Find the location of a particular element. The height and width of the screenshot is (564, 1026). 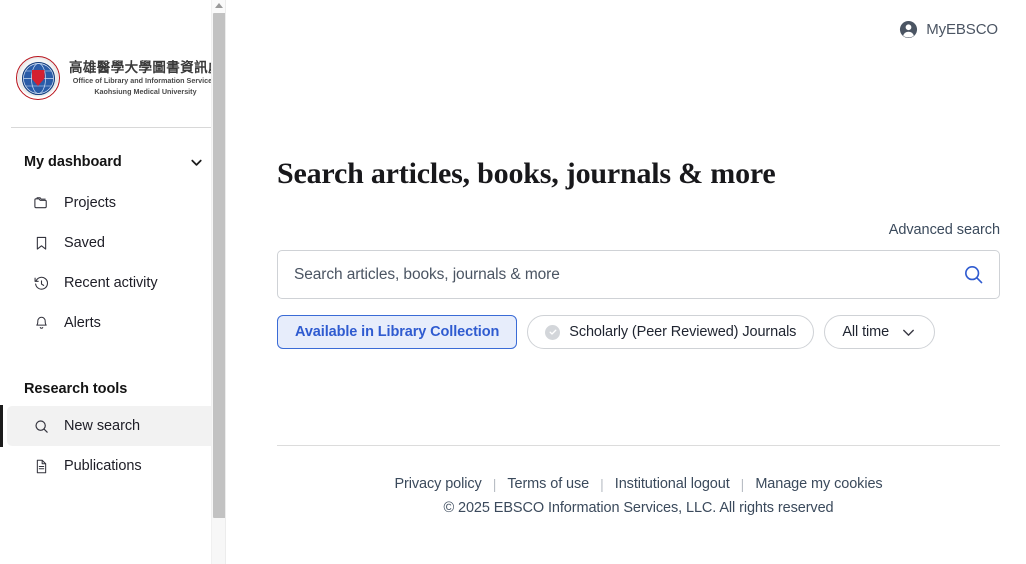

folder-icon is located at coordinates (41, 203).